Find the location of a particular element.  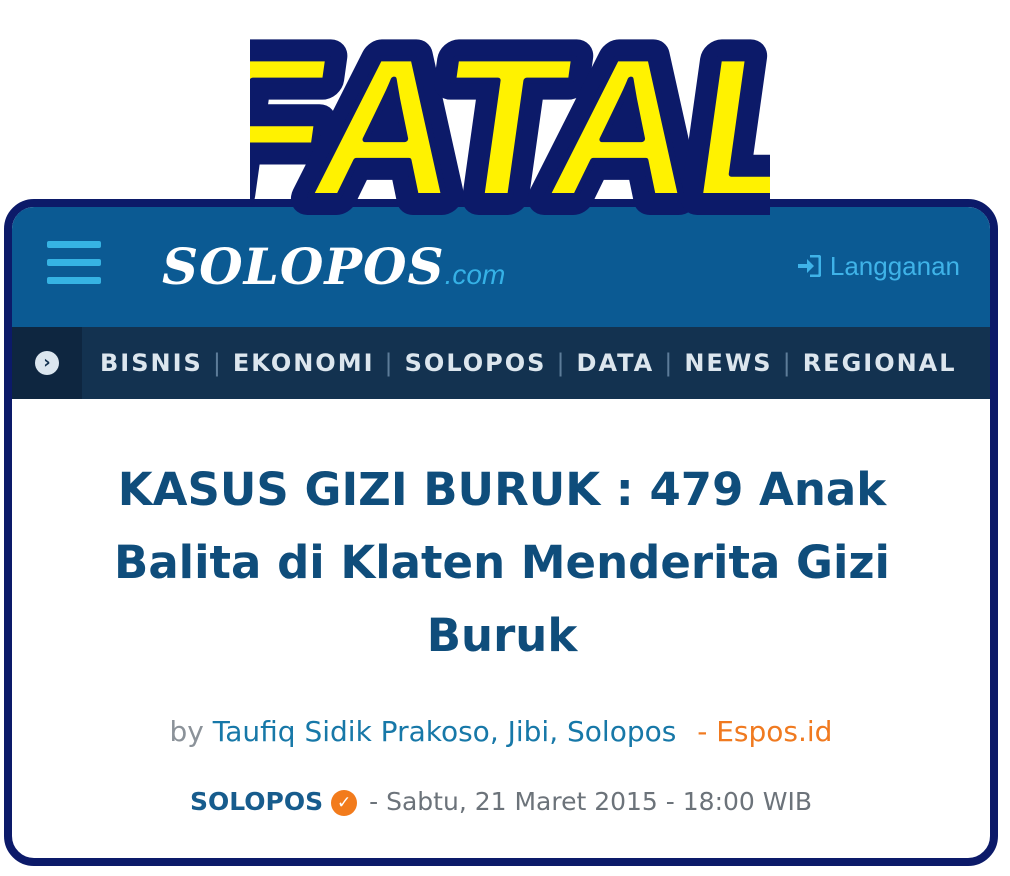

site-logo: SOLOPOS.com is located at coordinates (333, 267).